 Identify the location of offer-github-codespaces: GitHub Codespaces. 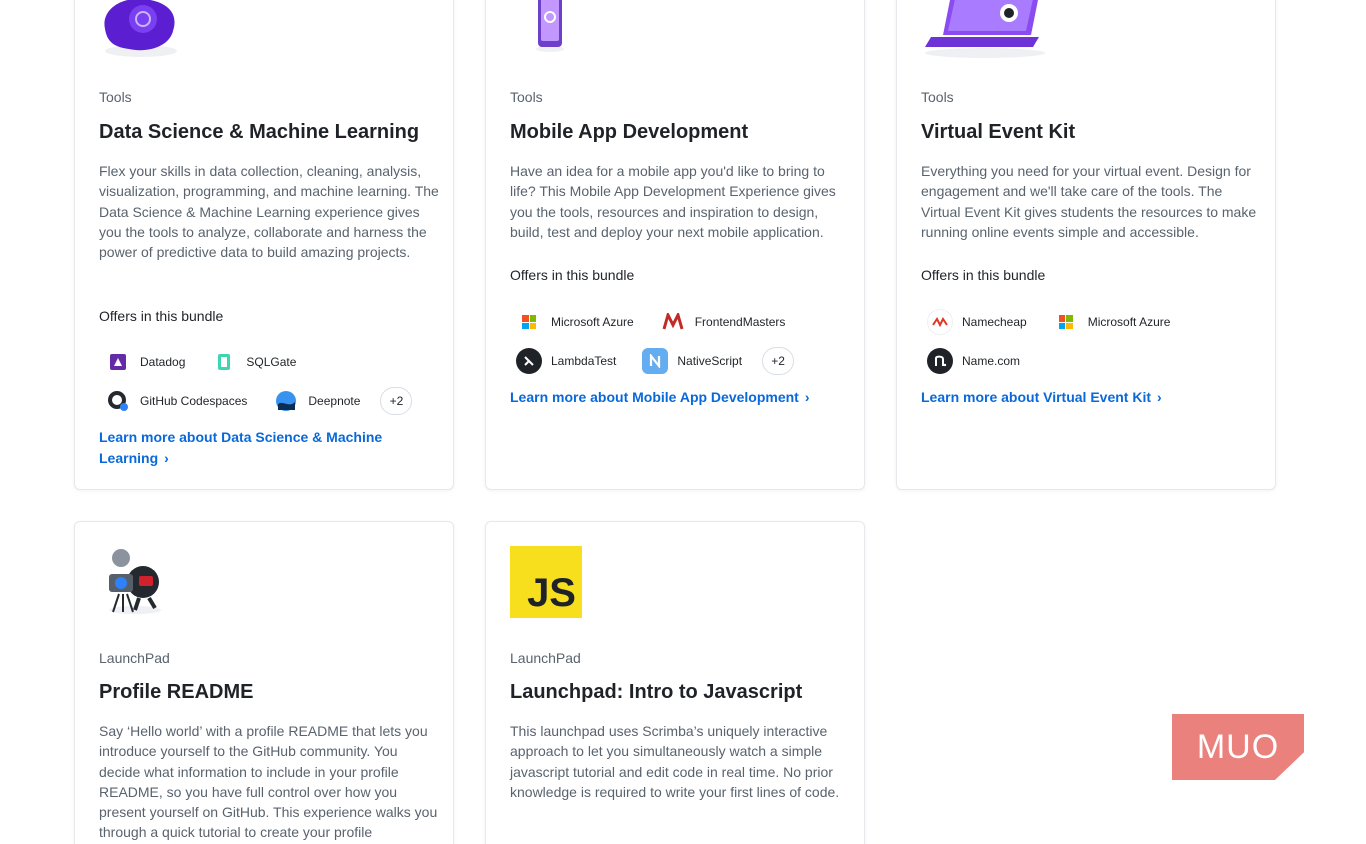
(179, 401).